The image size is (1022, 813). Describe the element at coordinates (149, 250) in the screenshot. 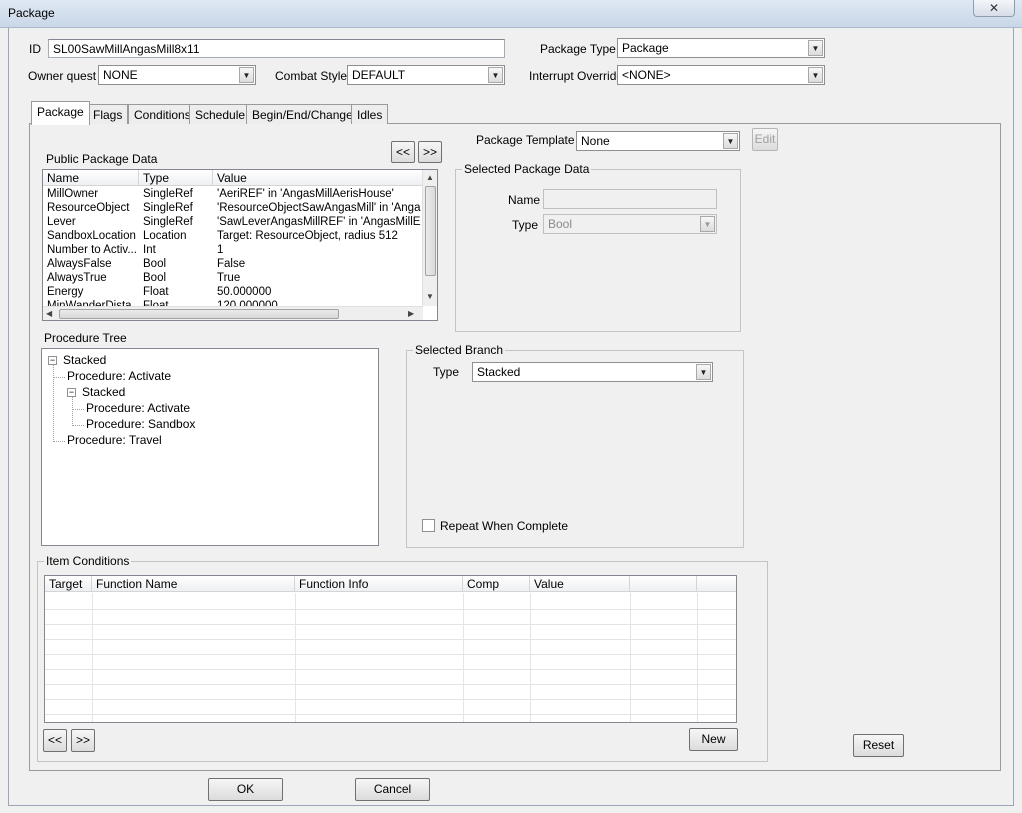

I see `cell-type: Int` at that location.